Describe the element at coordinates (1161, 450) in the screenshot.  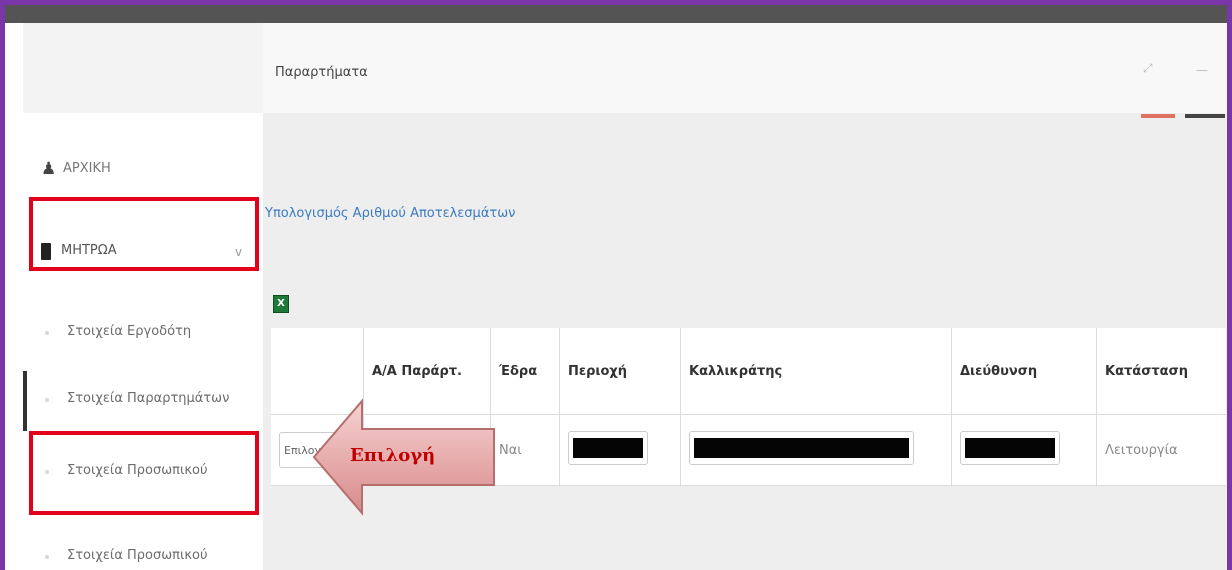
I see `status-cell: Λειτουργία` at that location.